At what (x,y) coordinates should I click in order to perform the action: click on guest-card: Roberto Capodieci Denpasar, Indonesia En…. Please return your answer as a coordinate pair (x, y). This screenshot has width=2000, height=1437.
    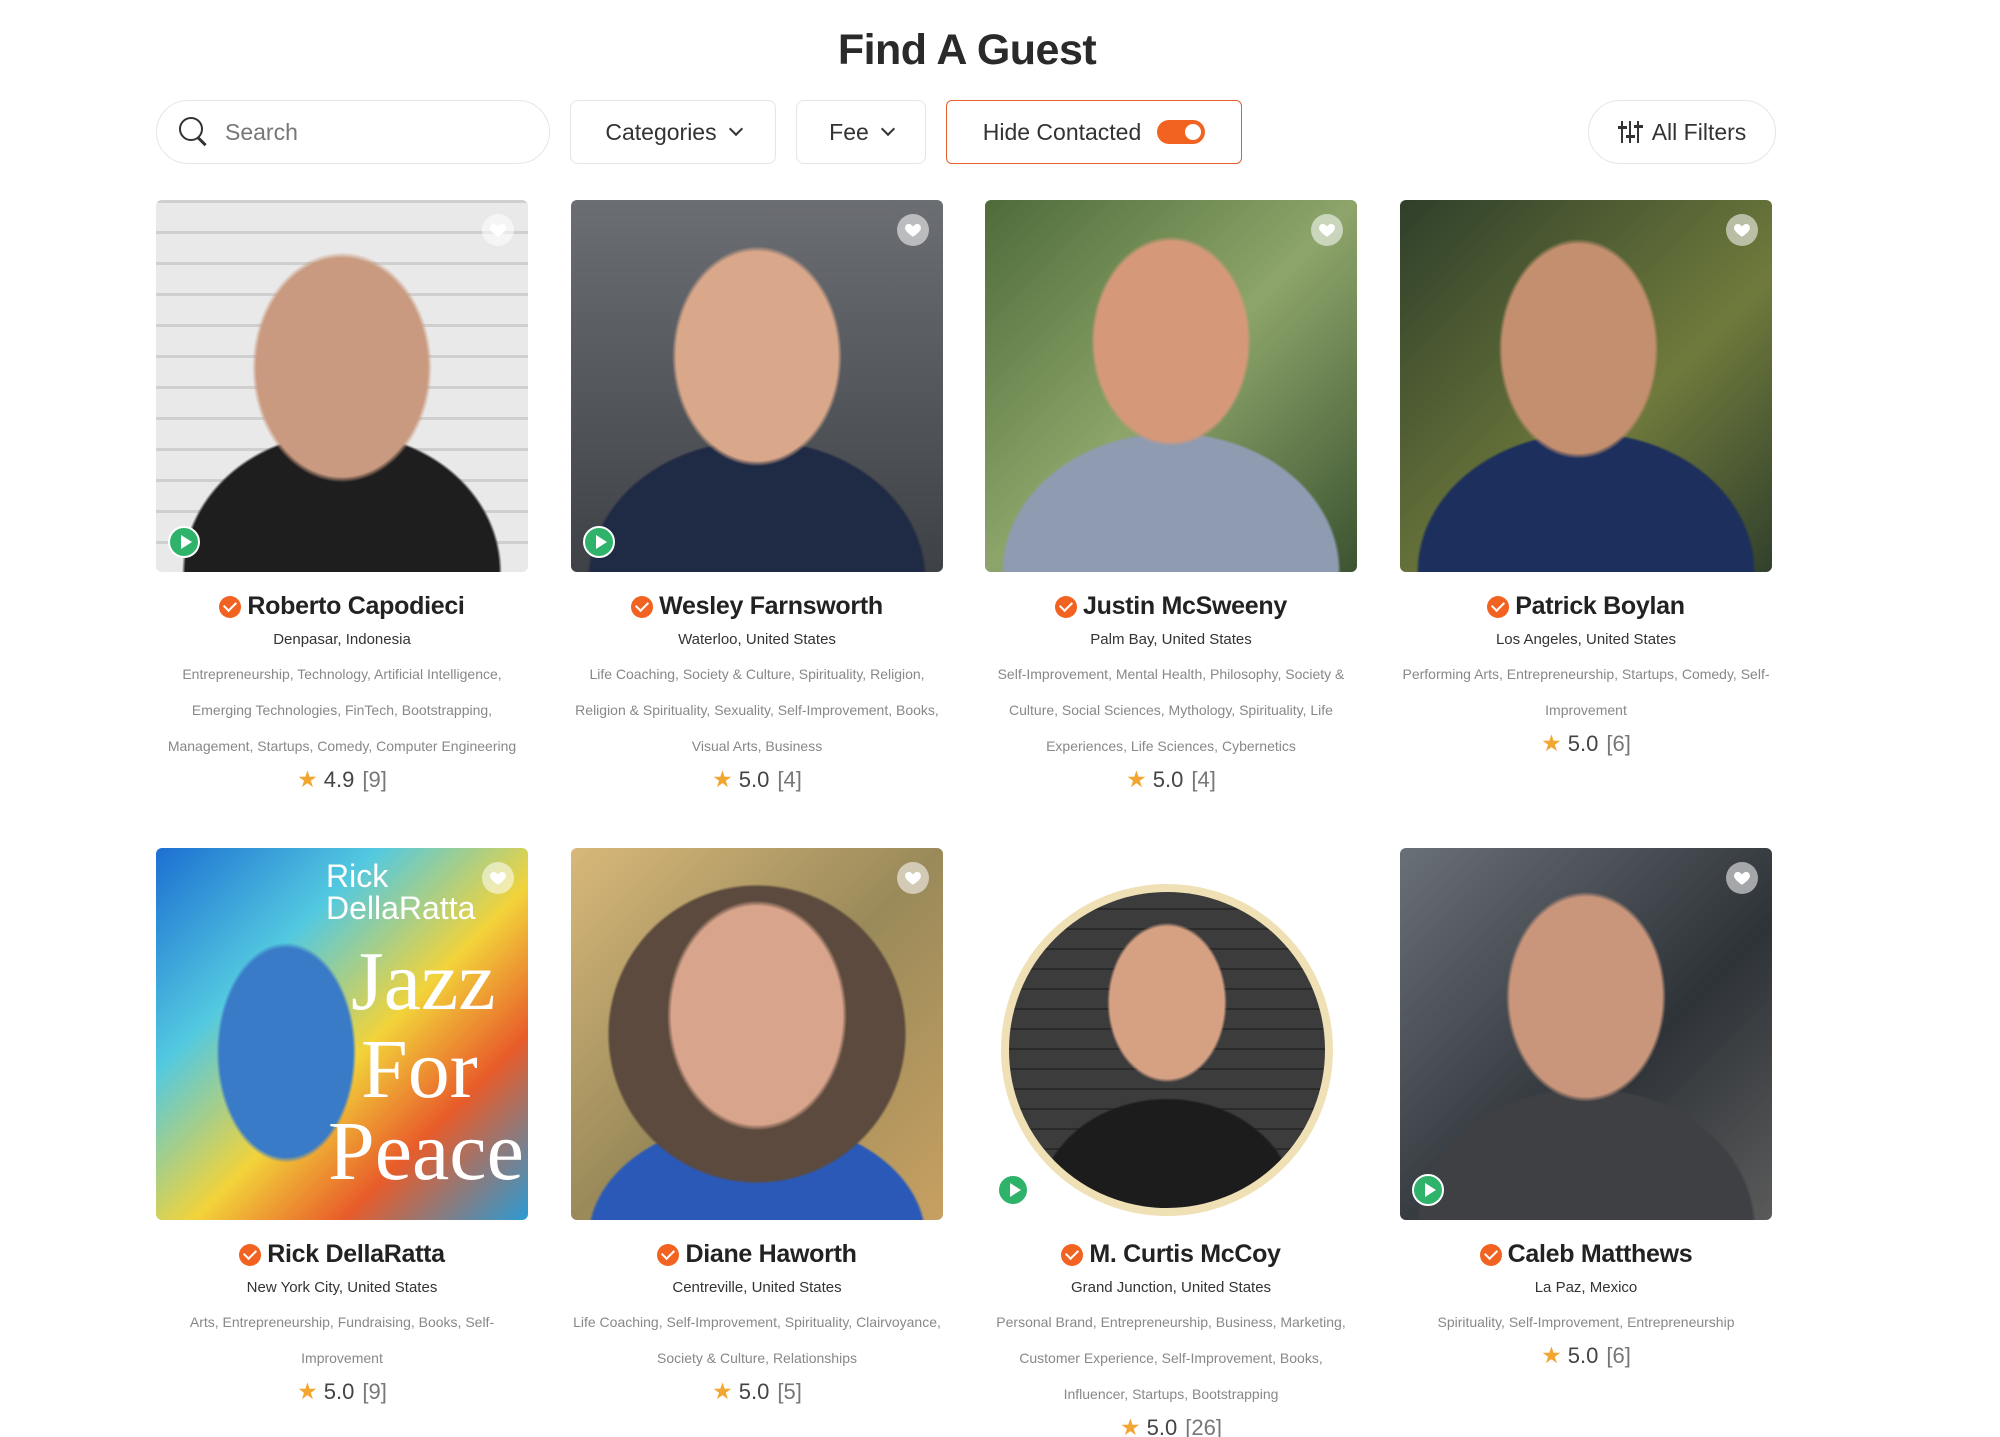
    Looking at the image, I should click on (342, 496).